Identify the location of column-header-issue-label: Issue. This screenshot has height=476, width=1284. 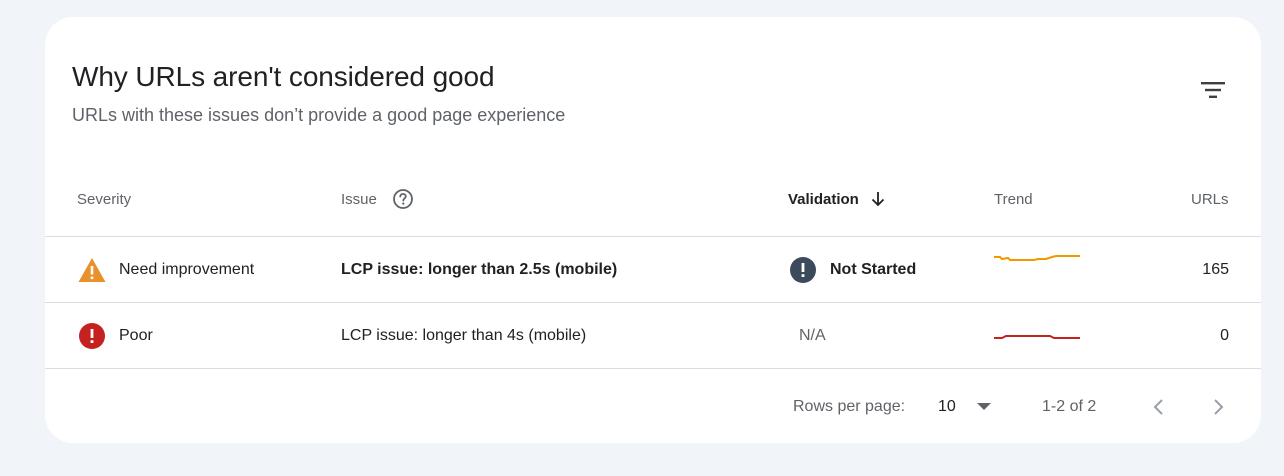
(359, 199).